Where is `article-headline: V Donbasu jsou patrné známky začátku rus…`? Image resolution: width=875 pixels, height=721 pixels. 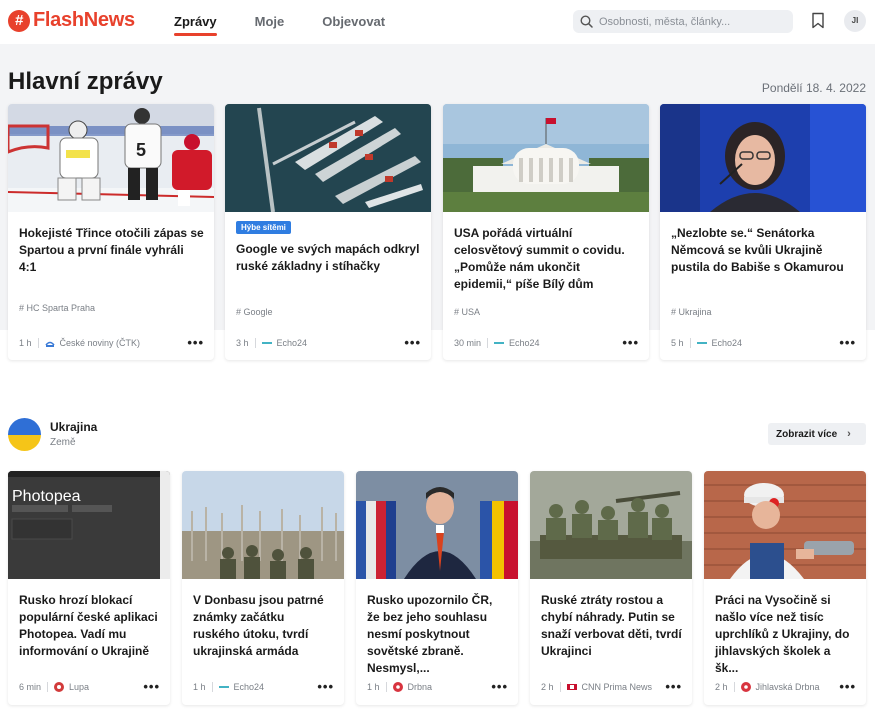 article-headline: V Donbasu jsou patrné známky začátku rus… is located at coordinates (263, 626).